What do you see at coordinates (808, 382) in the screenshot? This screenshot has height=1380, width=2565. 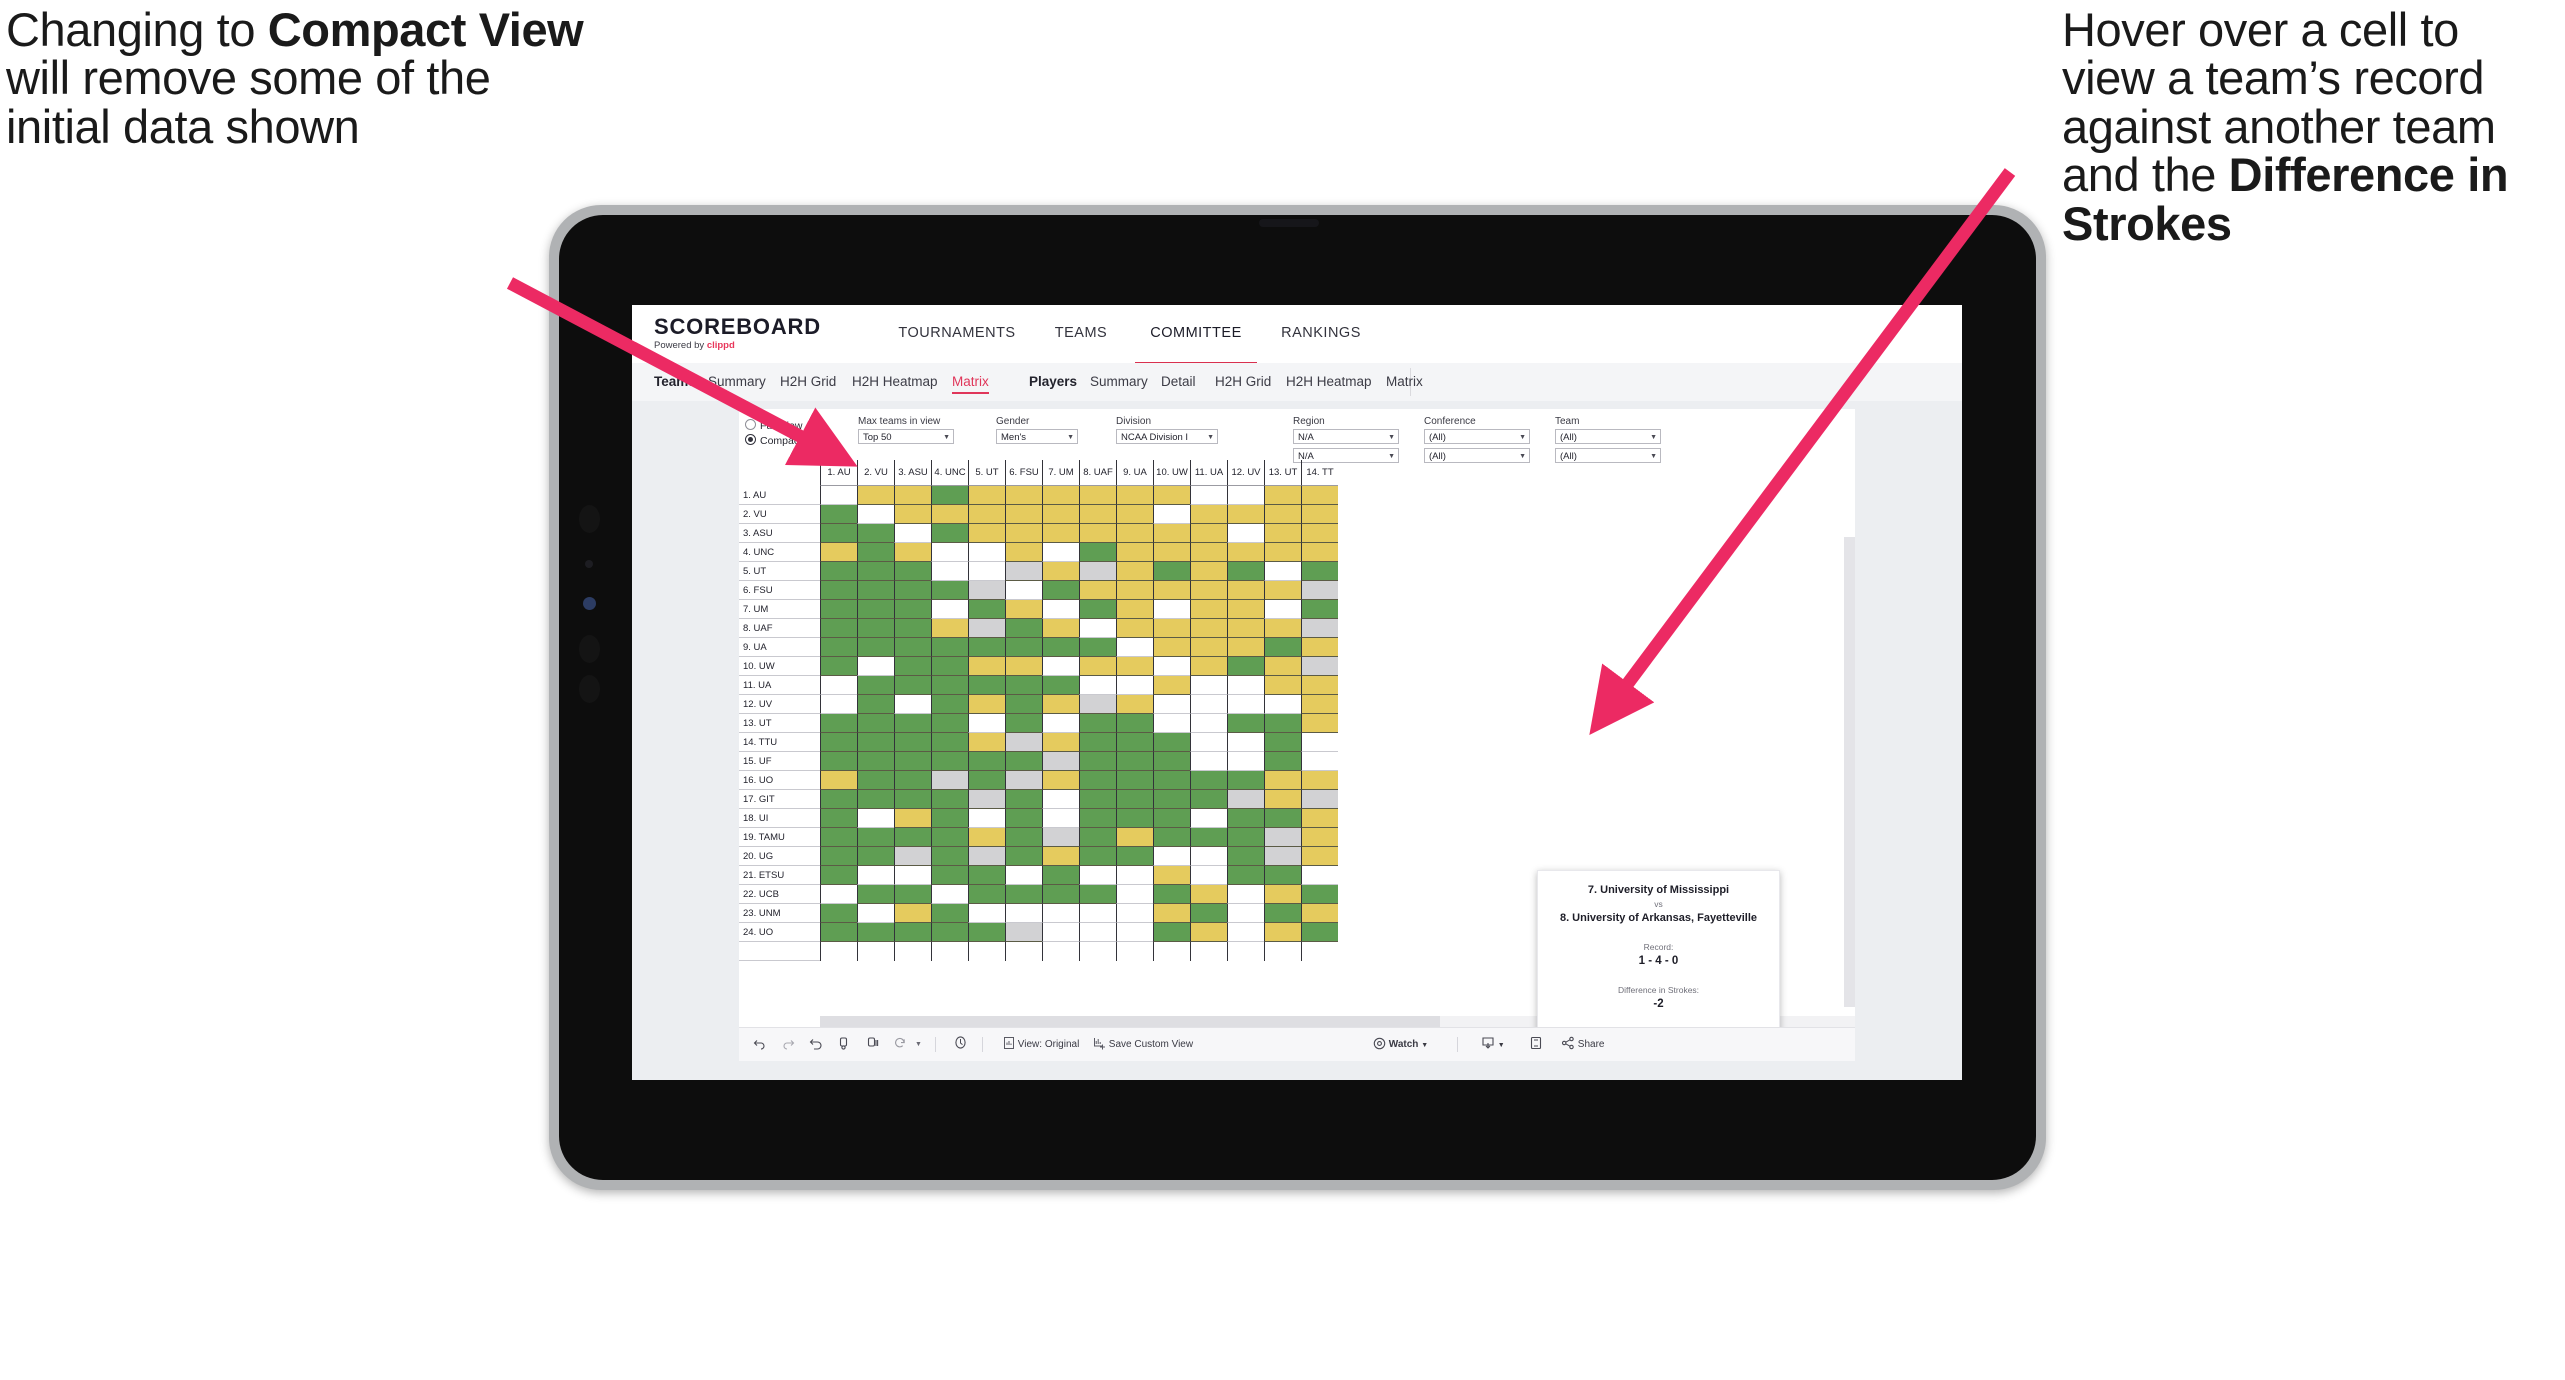 I see `subnav-teams-h2h-grid: H2H Grid` at bounding box center [808, 382].